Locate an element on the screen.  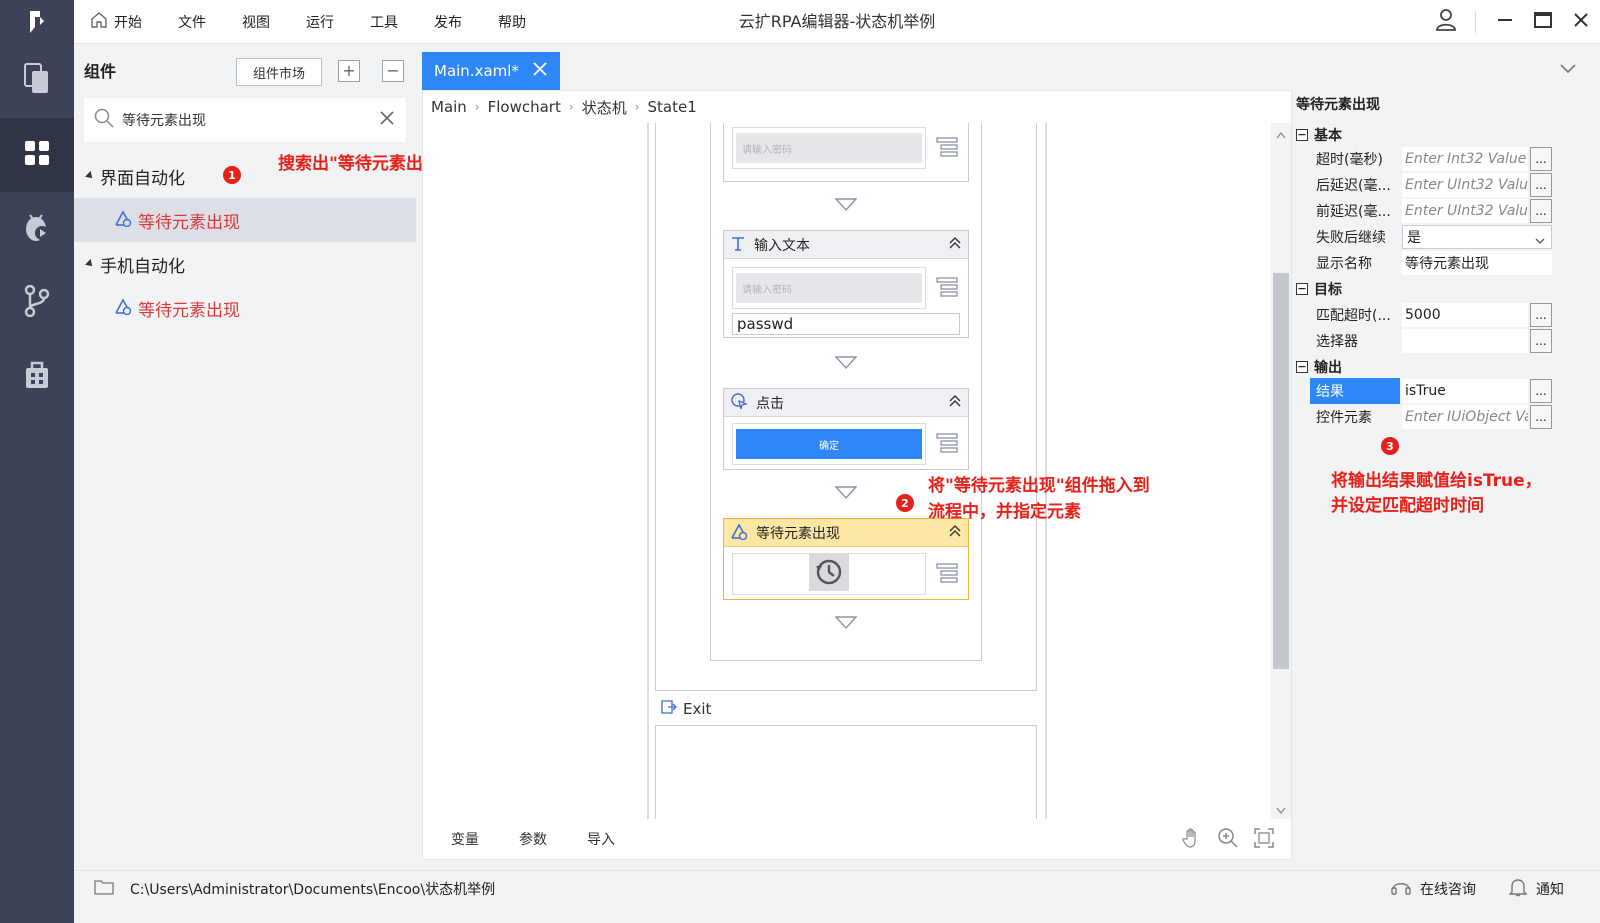
collapse-all-button: − is located at coordinates (393, 71).